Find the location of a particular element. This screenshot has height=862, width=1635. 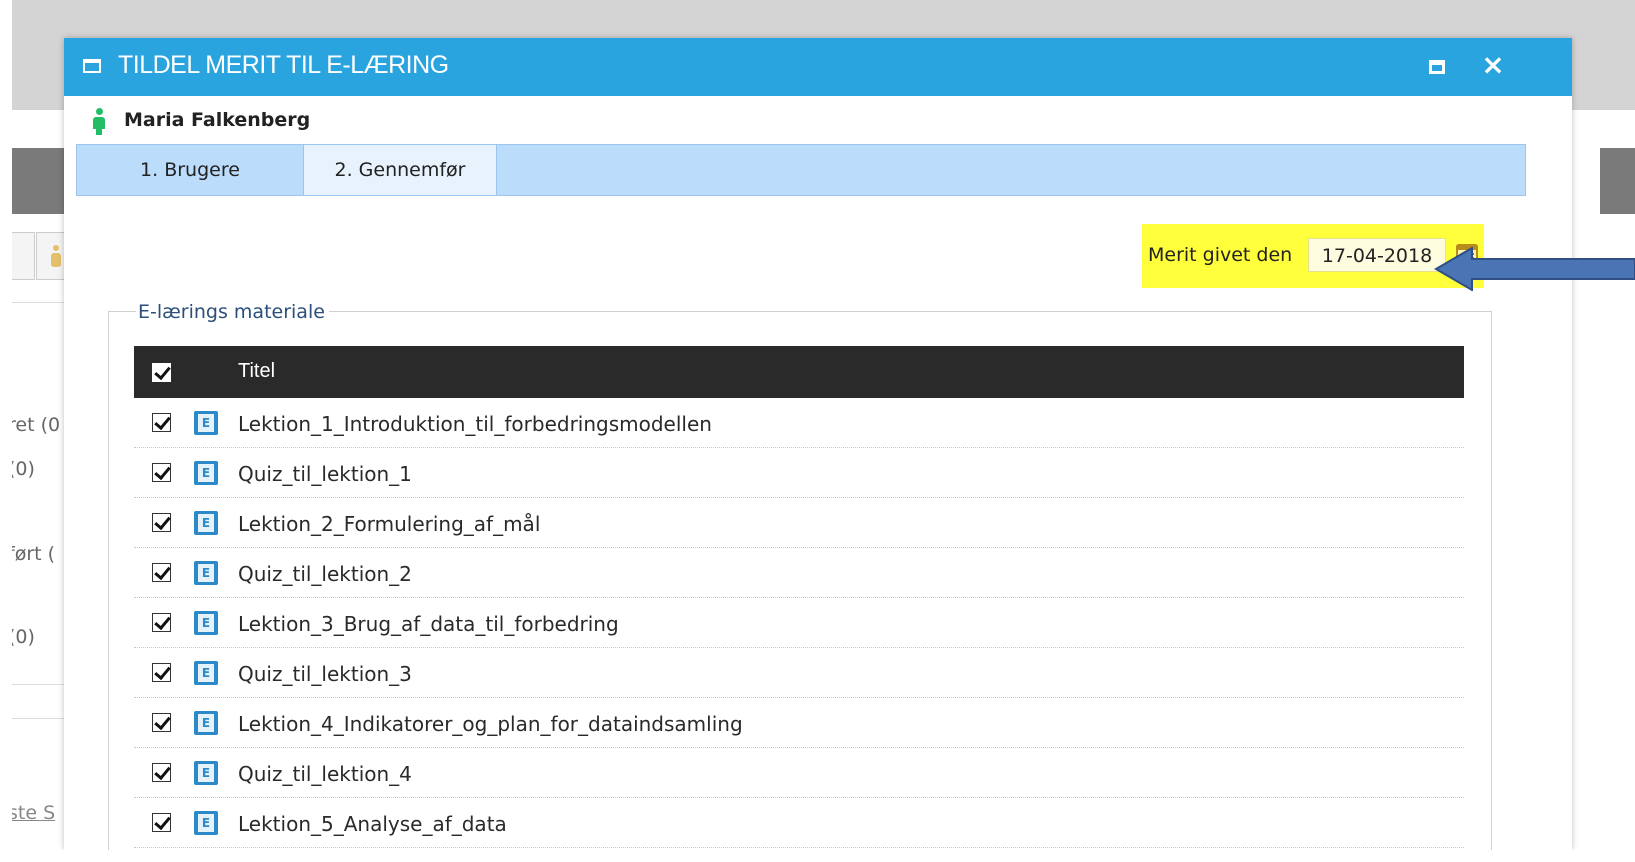

row-title: Quiz_til_lektion_2 is located at coordinates (325, 574).